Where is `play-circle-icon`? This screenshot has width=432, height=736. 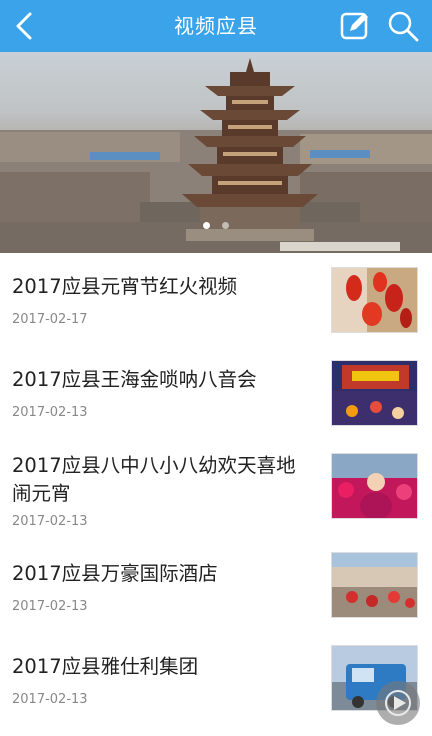 play-circle-icon is located at coordinates (398, 703).